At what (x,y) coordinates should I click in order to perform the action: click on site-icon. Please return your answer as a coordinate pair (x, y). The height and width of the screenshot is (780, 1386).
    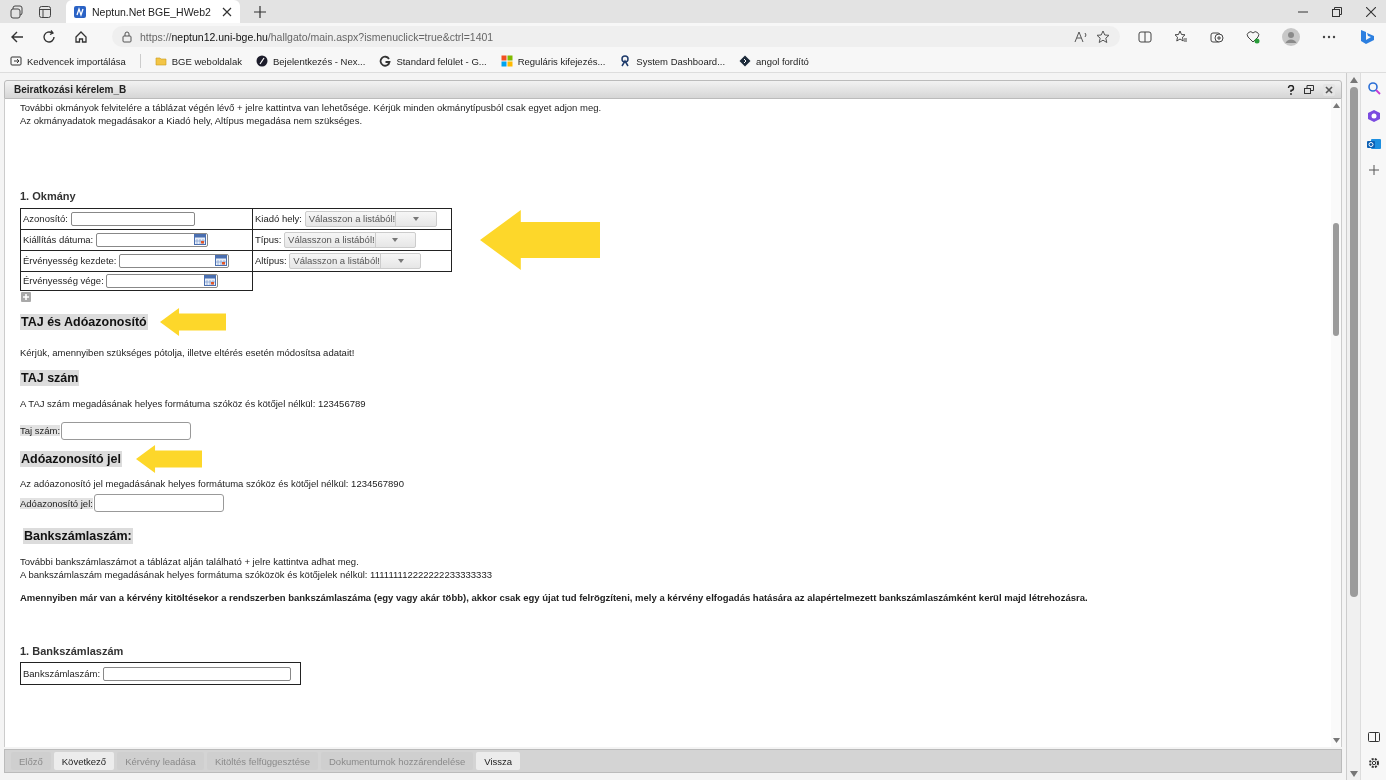
    Looking at the image, I should click on (80, 11).